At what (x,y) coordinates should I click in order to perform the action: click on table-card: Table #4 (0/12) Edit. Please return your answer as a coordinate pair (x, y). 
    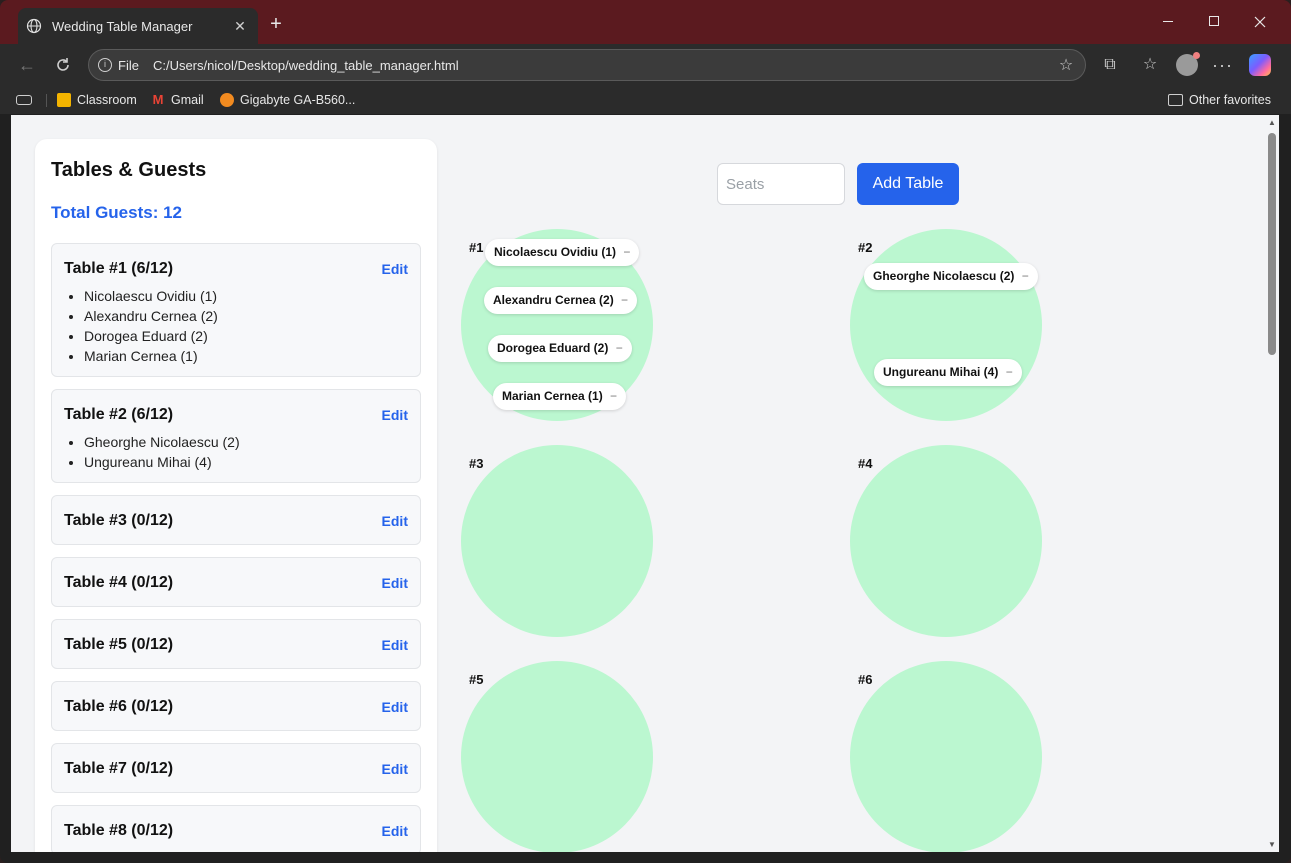
    Looking at the image, I should click on (236, 582).